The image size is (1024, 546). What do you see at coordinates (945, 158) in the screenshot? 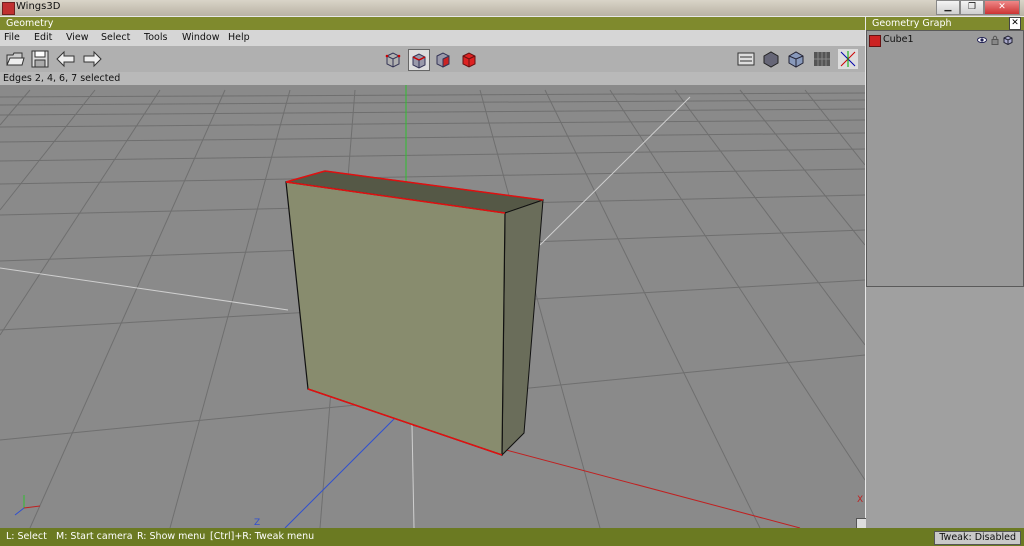
I see `geometry-graph-panel: Cube1` at bounding box center [945, 158].